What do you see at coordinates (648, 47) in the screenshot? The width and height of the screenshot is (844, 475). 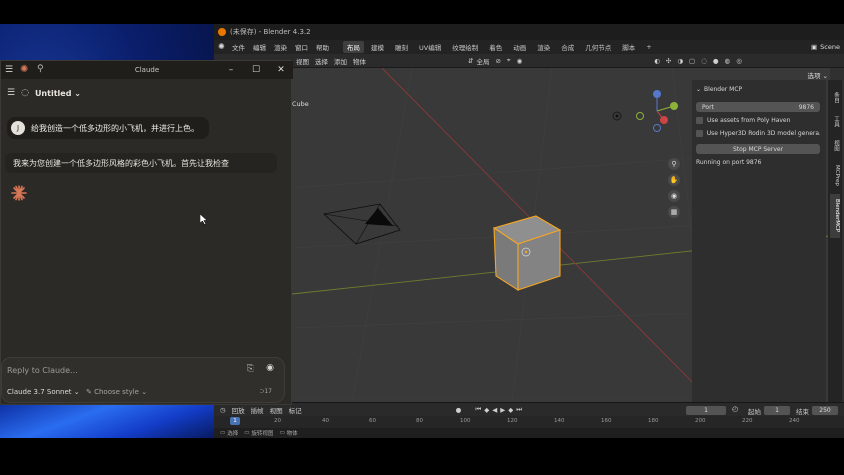 I see `add-workspace-icon: +` at bounding box center [648, 47].